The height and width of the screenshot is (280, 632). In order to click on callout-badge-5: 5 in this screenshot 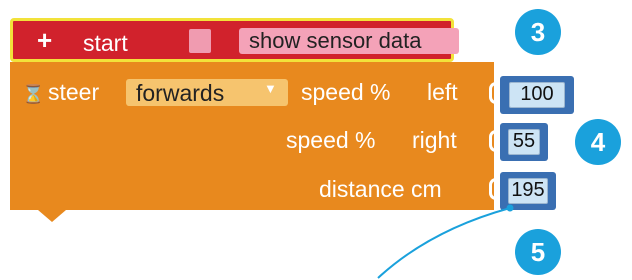, I will do `click(538, 252)`.